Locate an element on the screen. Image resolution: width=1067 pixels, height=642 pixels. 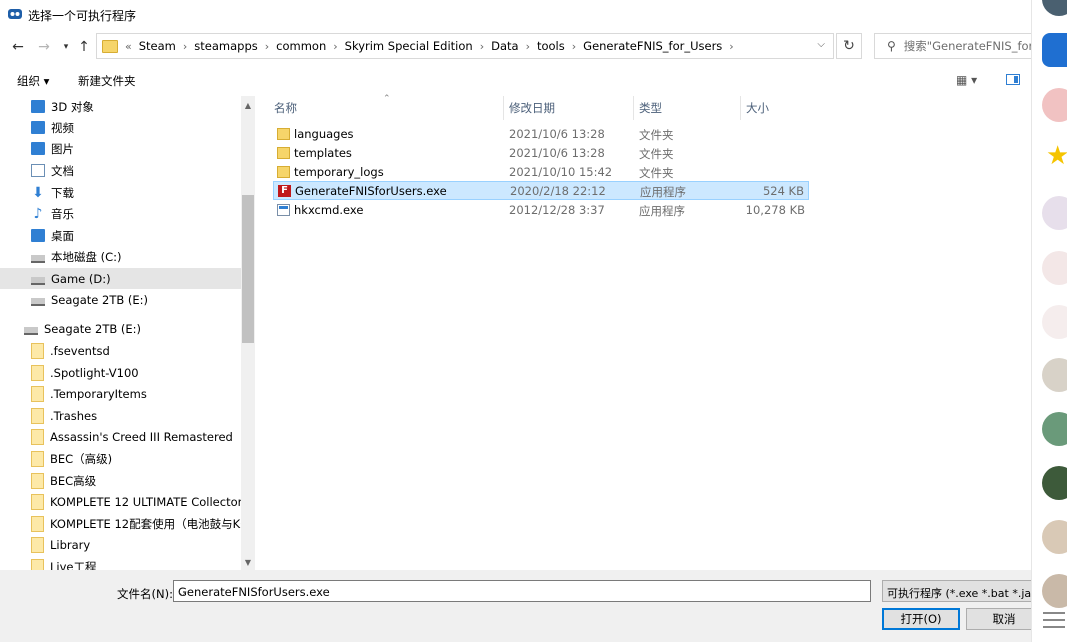
title-bar: 选择一个可执行程序 is located at coordinates (515, 15).